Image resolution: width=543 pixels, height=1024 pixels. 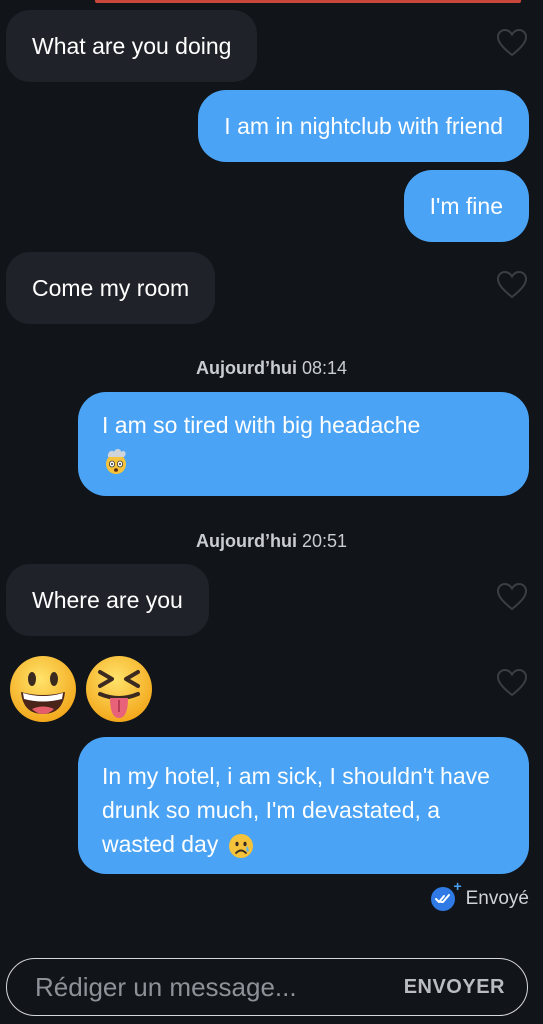 I want to click on message-text: I am so tired with big headache, so click(x=261, y=425).